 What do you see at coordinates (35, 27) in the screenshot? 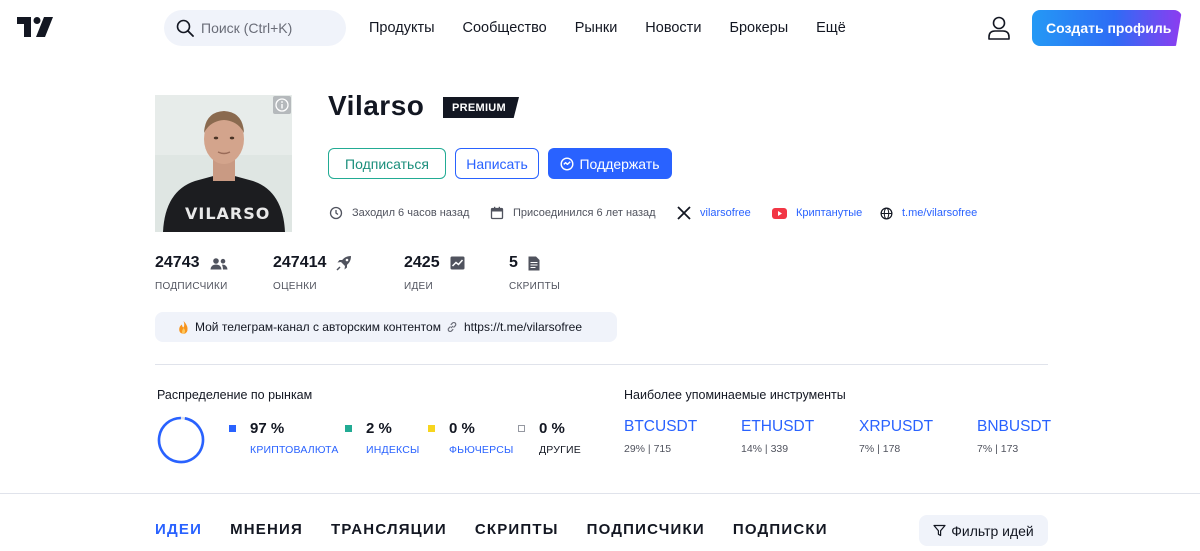
I see `tradingview-logo` at bounding box center [35, 27].